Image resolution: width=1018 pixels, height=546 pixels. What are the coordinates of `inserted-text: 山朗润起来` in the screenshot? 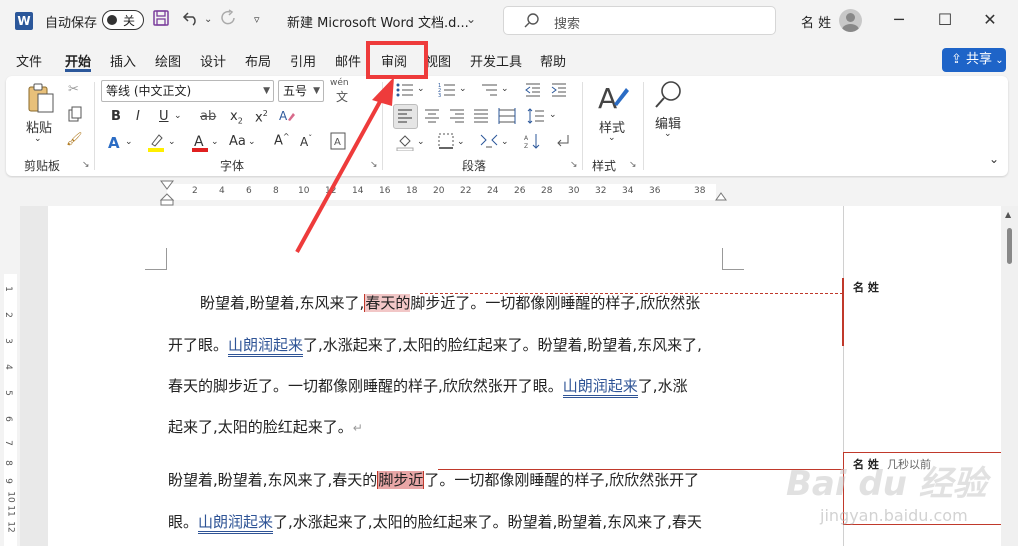 It's located at (266, 346).